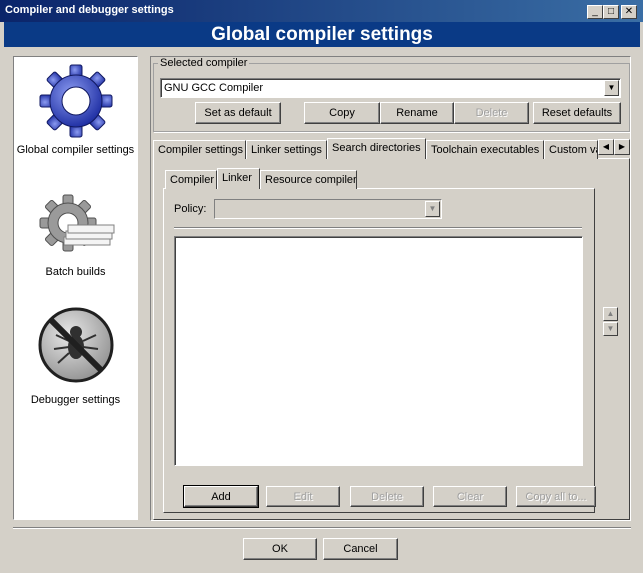 This screenshot has width=643, height=573. What do you see at coordinates (286, 149) in the screenshot?
I see `tab-linker-settings: Linker settings` at bounding box center [286, 149].